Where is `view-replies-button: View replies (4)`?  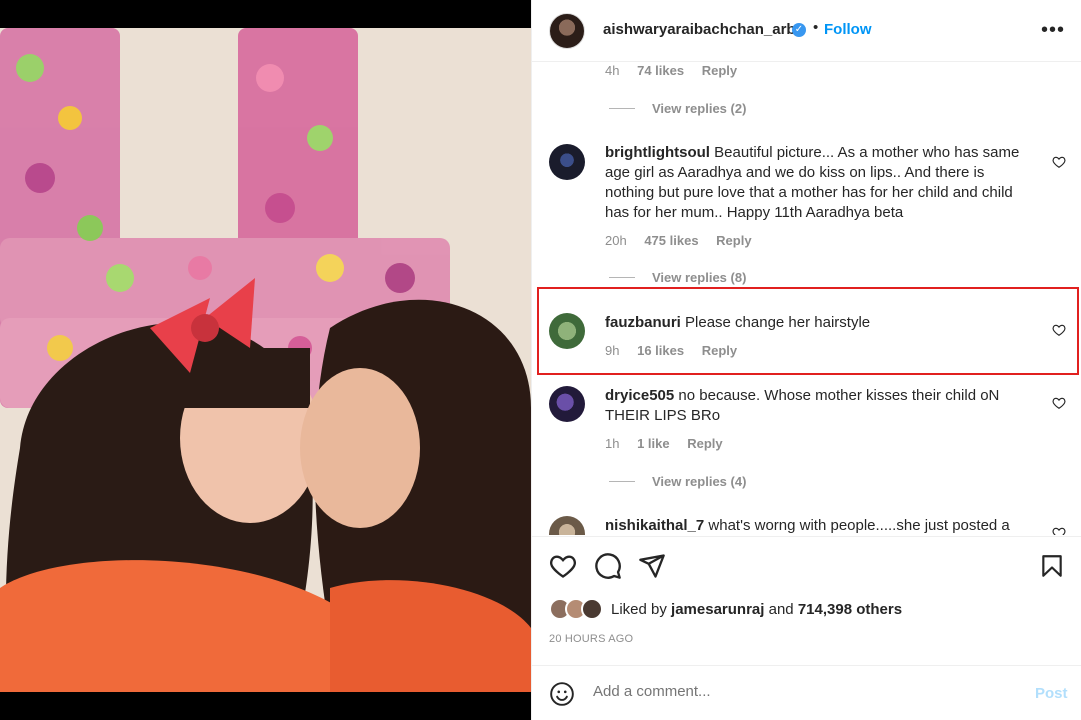 view-replies-button: View replies (4) is located at coordinates (677, 481).